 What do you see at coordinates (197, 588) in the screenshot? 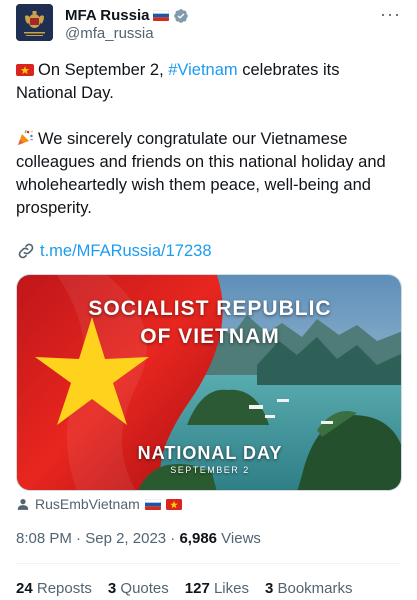
I see `likes-count: 127` at bounding box center [197, 588].